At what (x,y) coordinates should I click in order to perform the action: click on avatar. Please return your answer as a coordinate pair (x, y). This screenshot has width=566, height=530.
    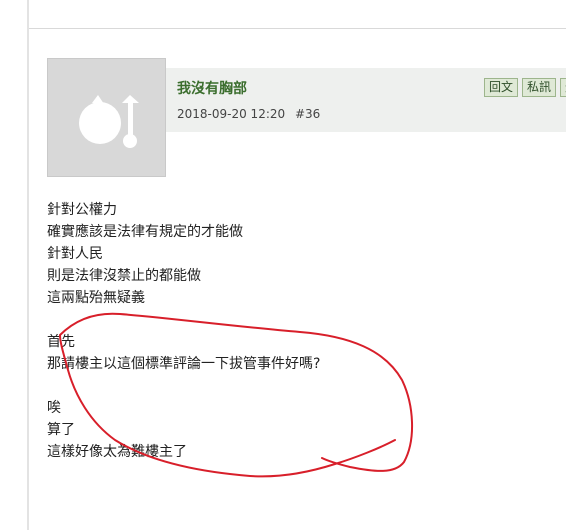
    Looking at the image, I should click on (106, 117).